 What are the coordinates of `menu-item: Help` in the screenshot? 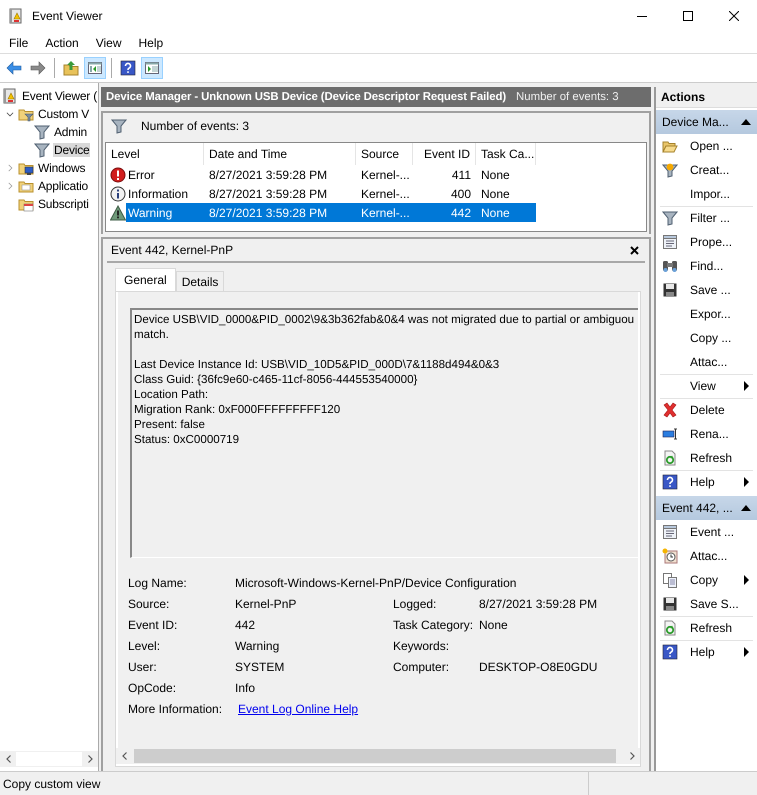 It's located at (151, 43).